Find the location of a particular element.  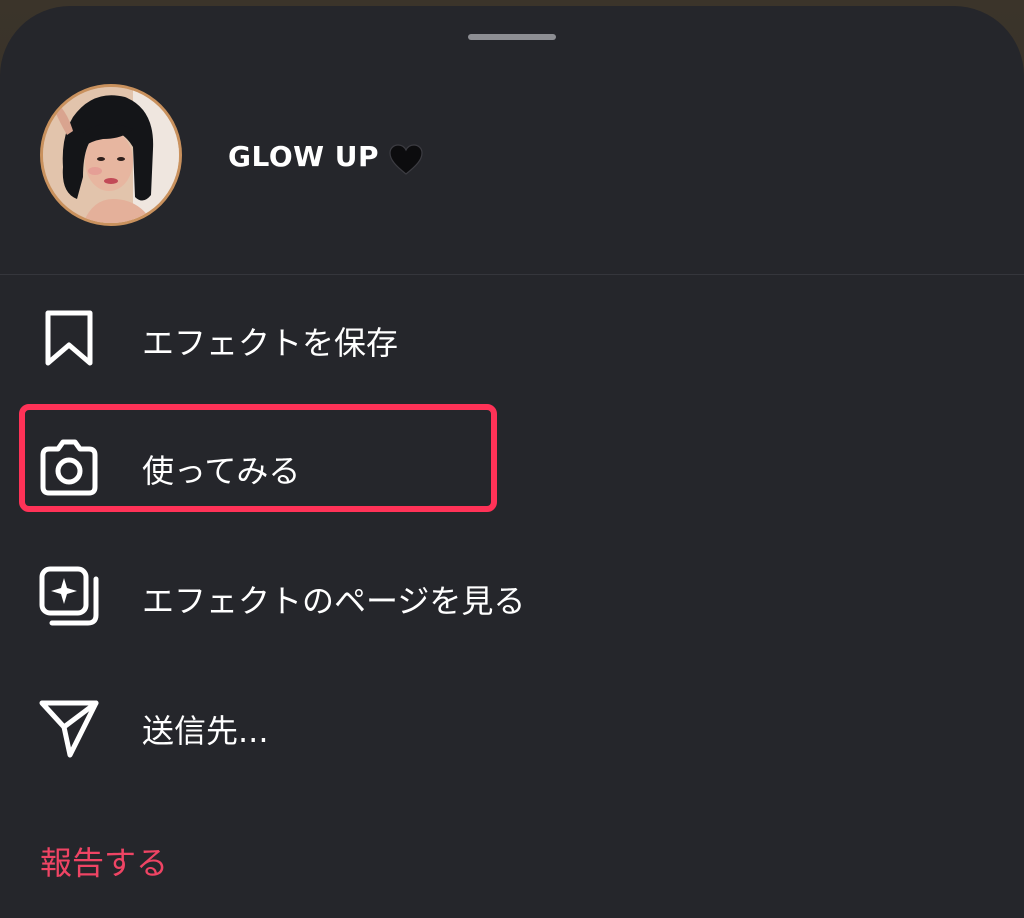

avatar is located at coordinates (111, 155).